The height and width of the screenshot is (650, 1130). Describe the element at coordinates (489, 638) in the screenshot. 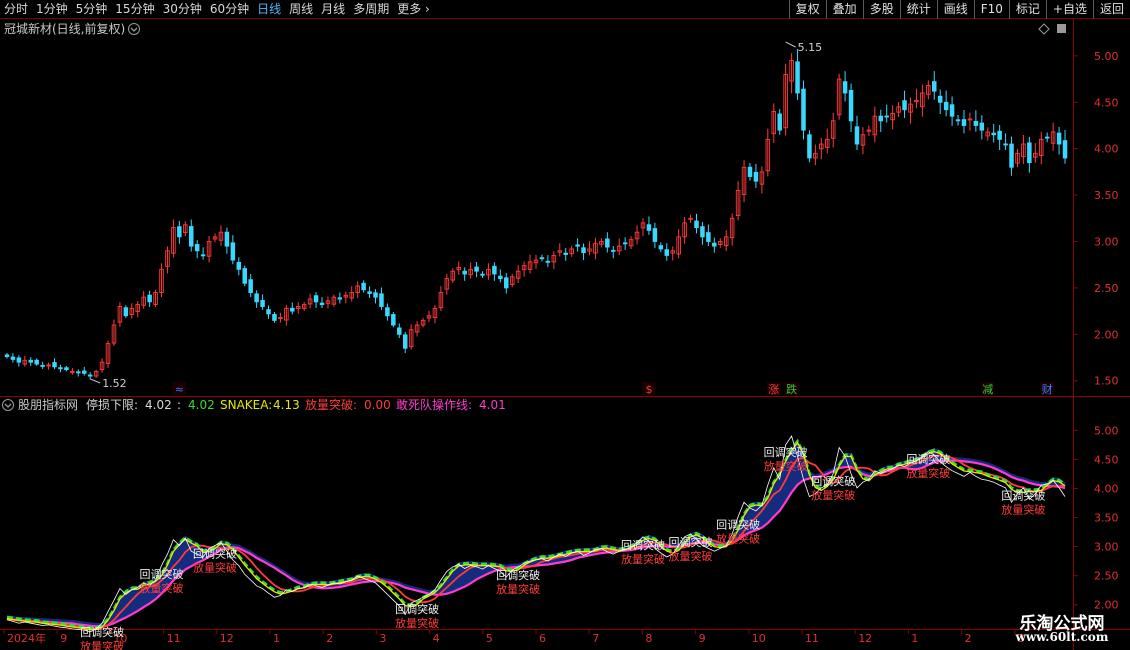

I see `x-tick-label: 5` at that location.